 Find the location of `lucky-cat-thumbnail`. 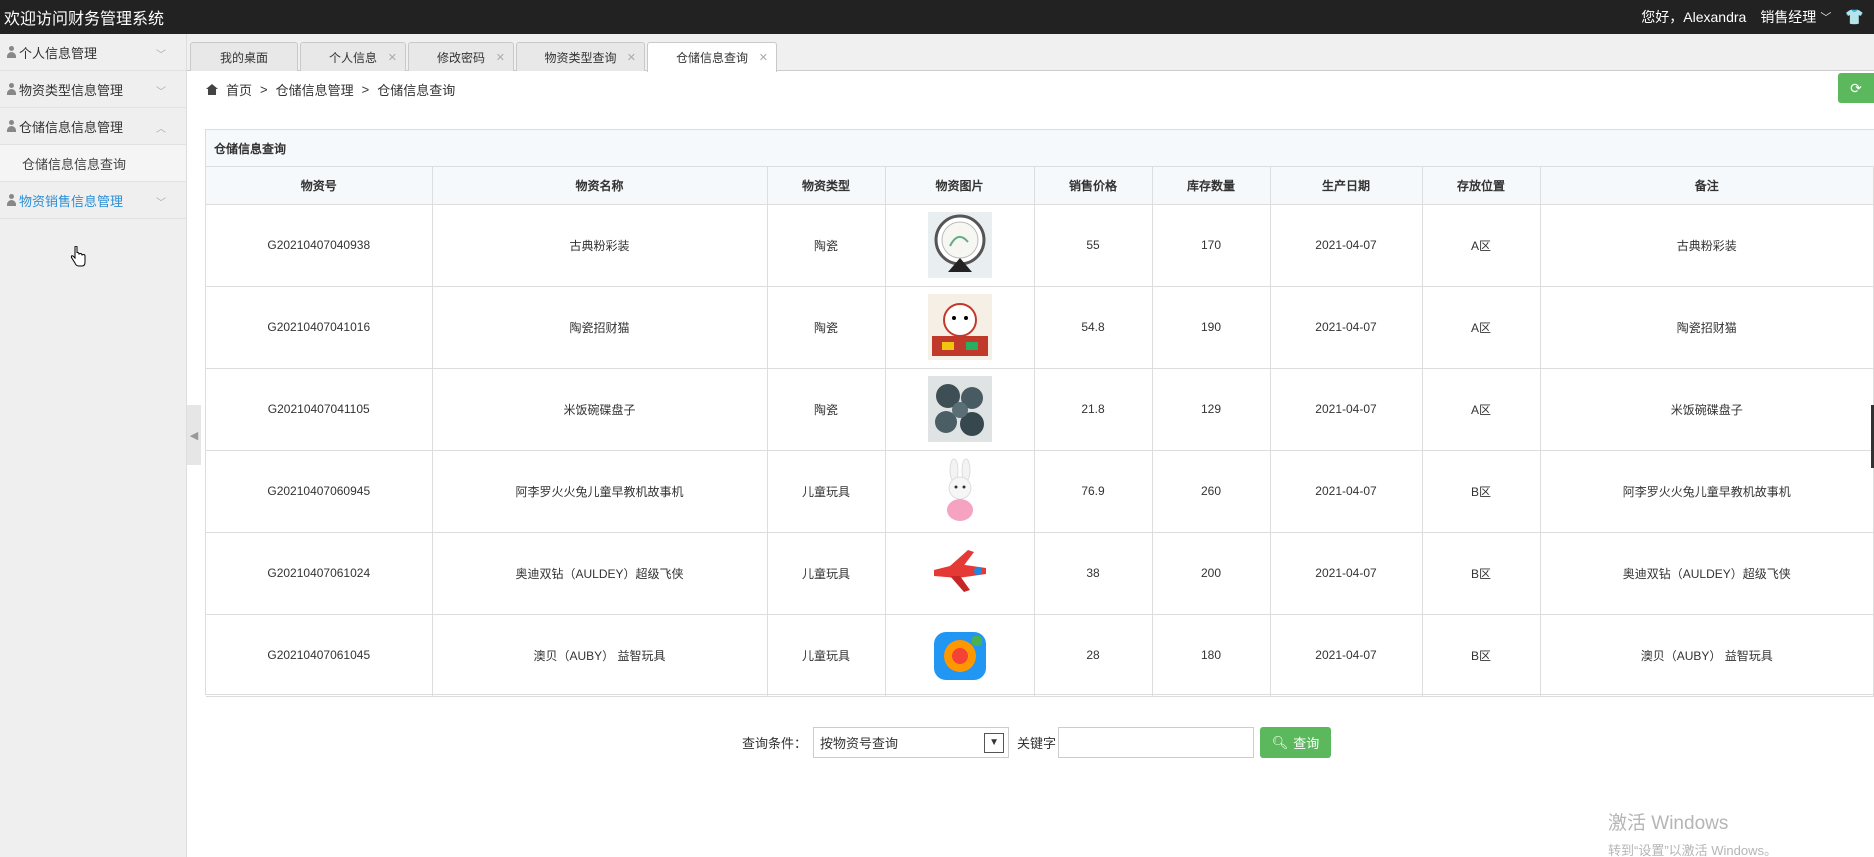

lucky-cat-thumbnail is located at coordinates (959, 327).